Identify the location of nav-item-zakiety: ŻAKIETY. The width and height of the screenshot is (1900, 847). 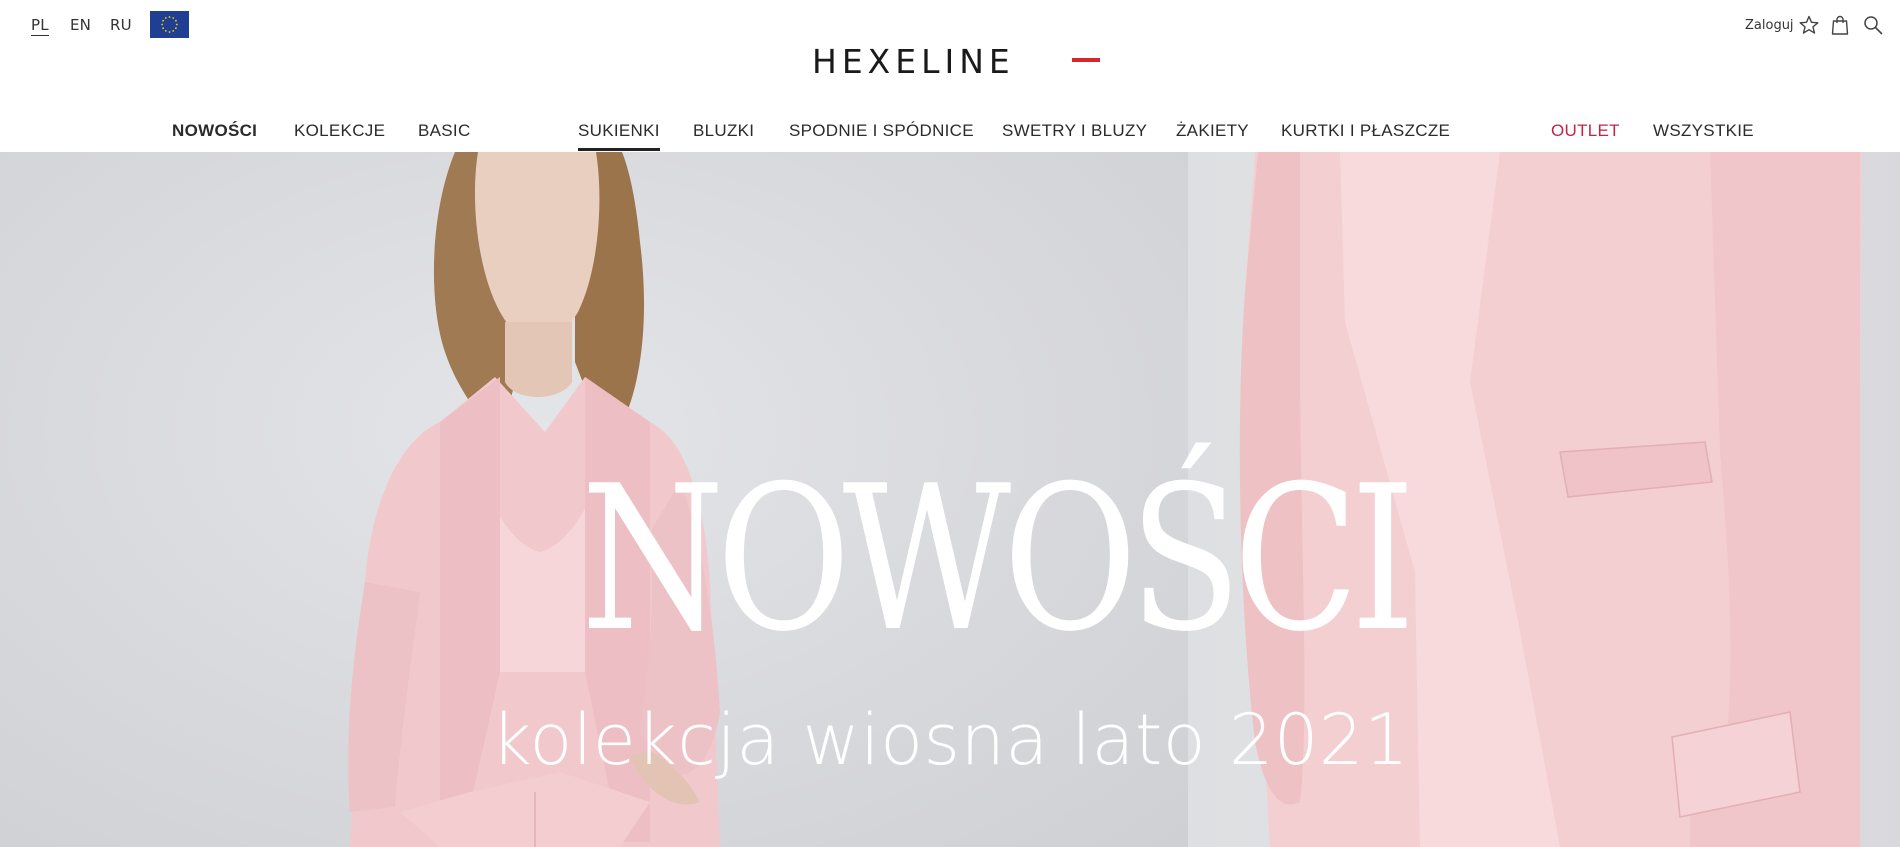
(1212, 131).